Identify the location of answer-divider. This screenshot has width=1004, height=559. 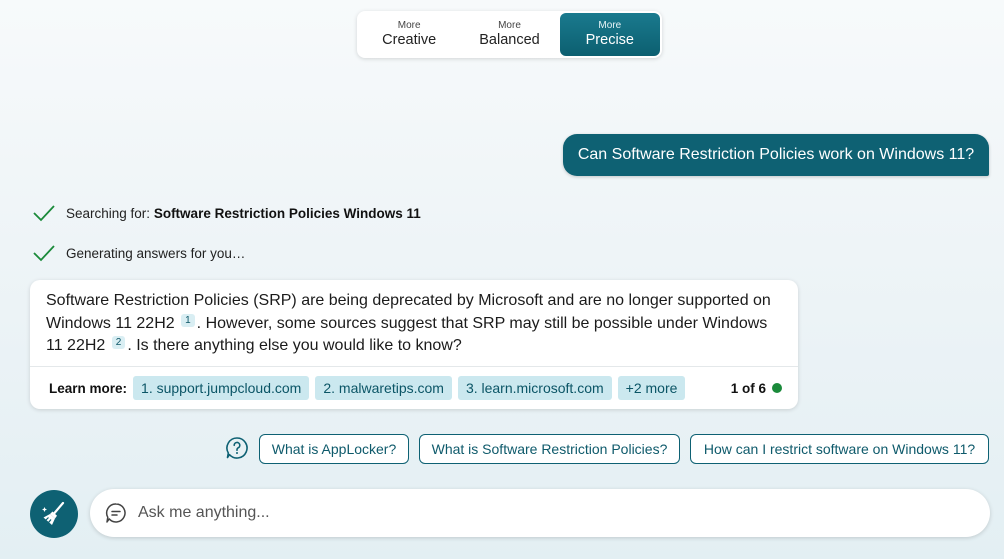
(414, 366).